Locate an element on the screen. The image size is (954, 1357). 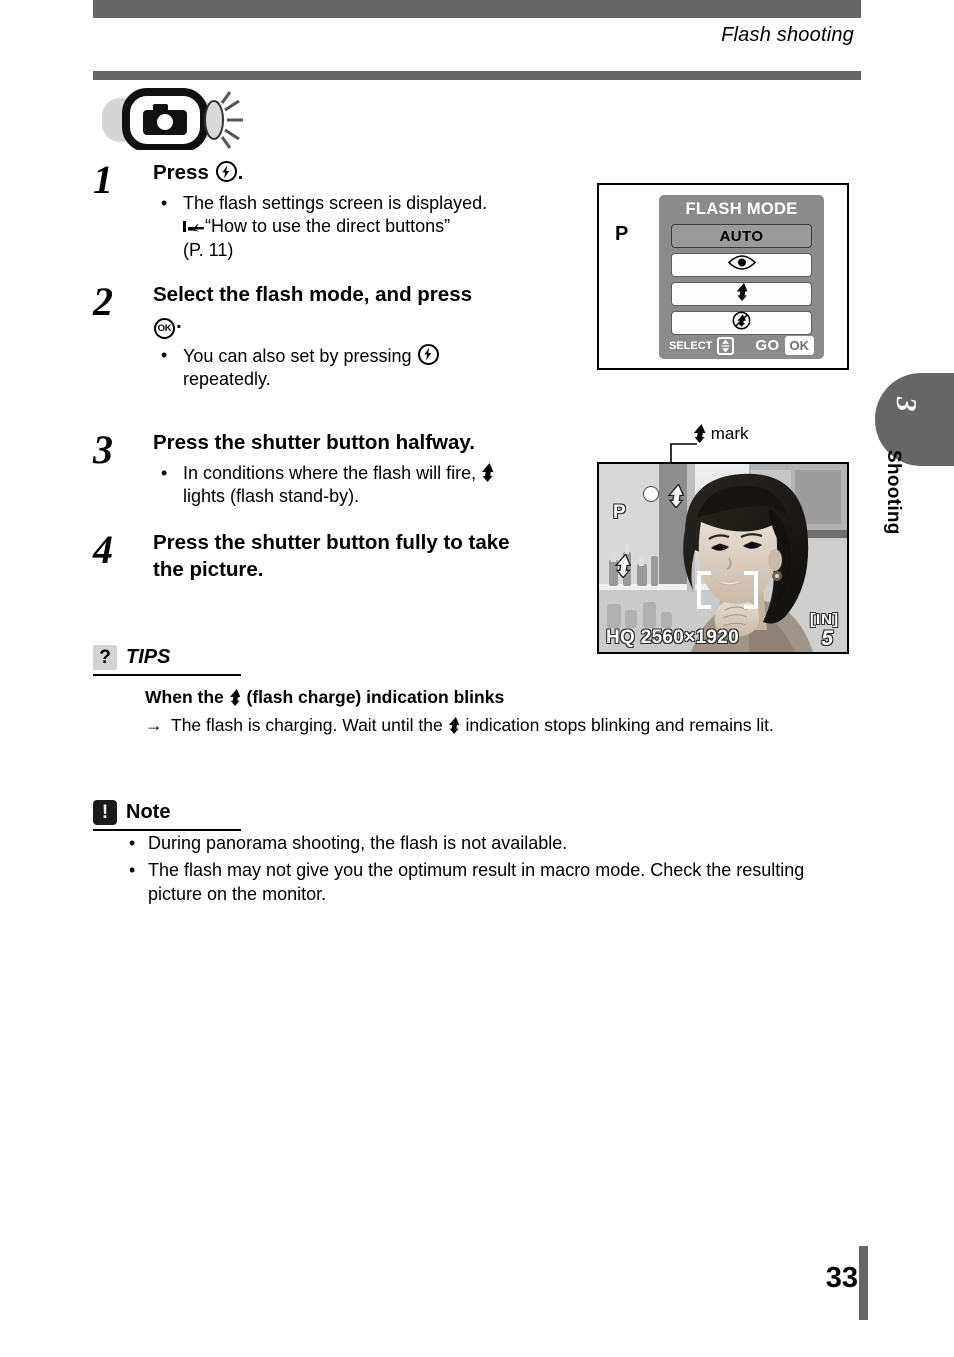
footer-bar is located at coordinates (863, 1283).